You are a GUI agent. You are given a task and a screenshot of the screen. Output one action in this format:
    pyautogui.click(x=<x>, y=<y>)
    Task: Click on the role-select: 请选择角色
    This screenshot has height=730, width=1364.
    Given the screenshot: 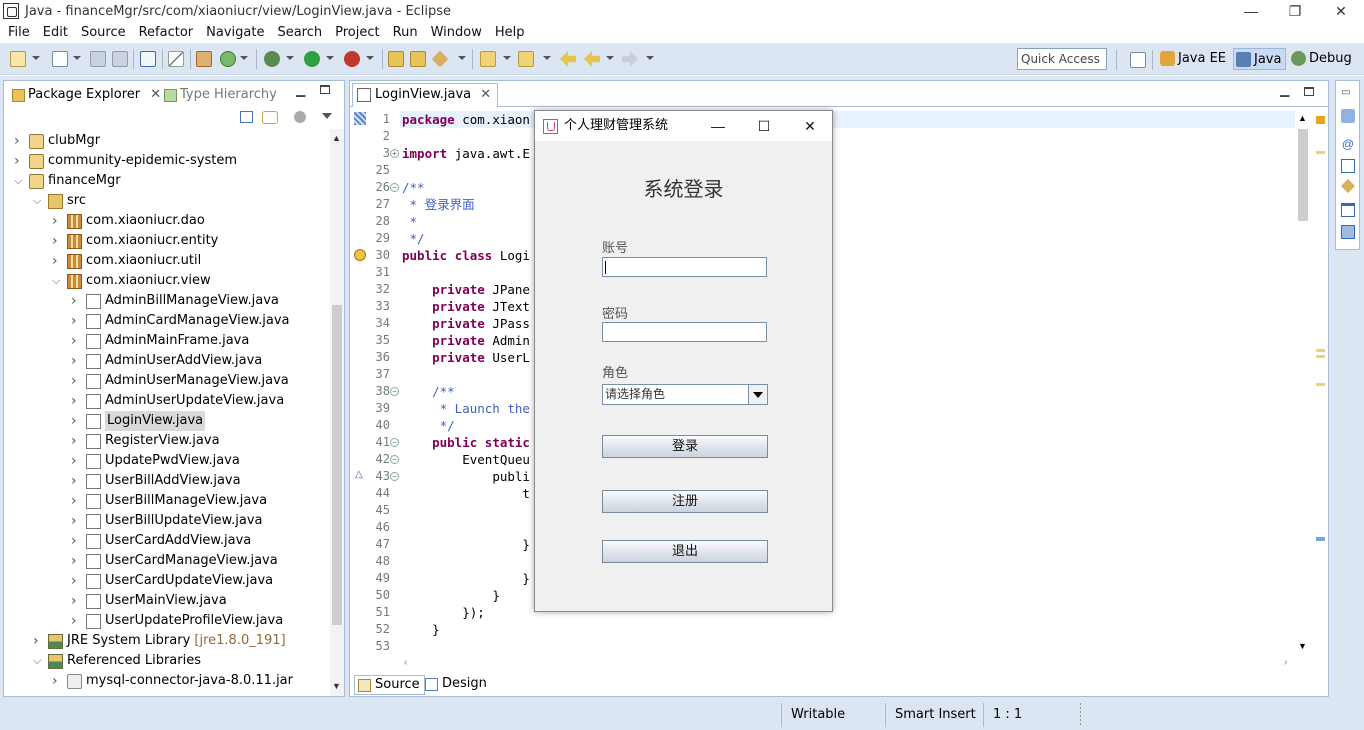 What is the action you would take?
    pyautogui.click(x=685, y=394)
    